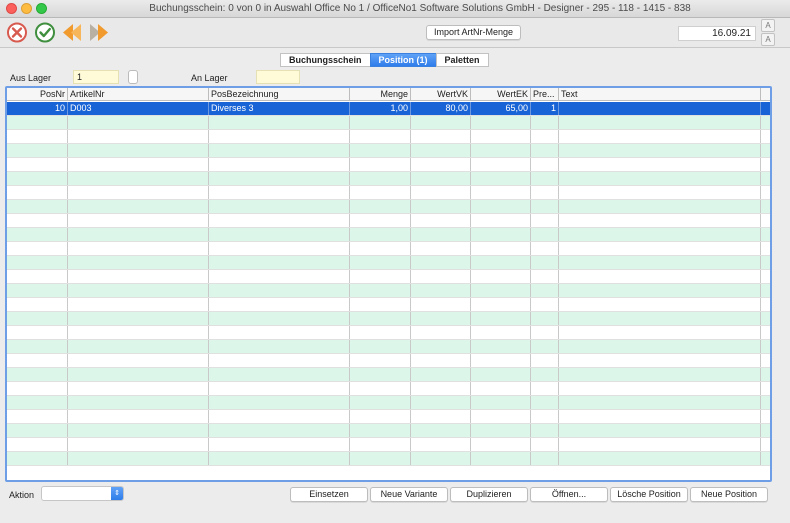 The image size is (790, 523). I want to click on window-close-button, so click(11, 8).